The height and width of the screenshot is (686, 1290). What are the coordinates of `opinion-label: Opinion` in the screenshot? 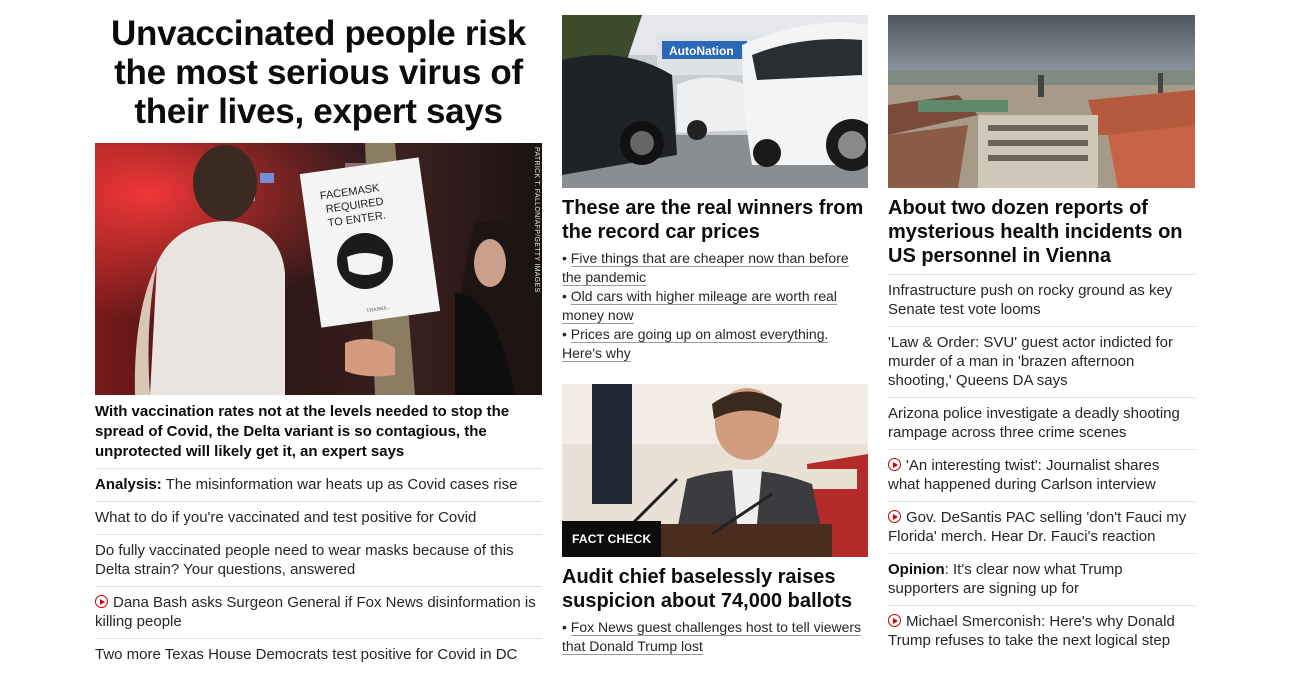 It's located at (916, 569).